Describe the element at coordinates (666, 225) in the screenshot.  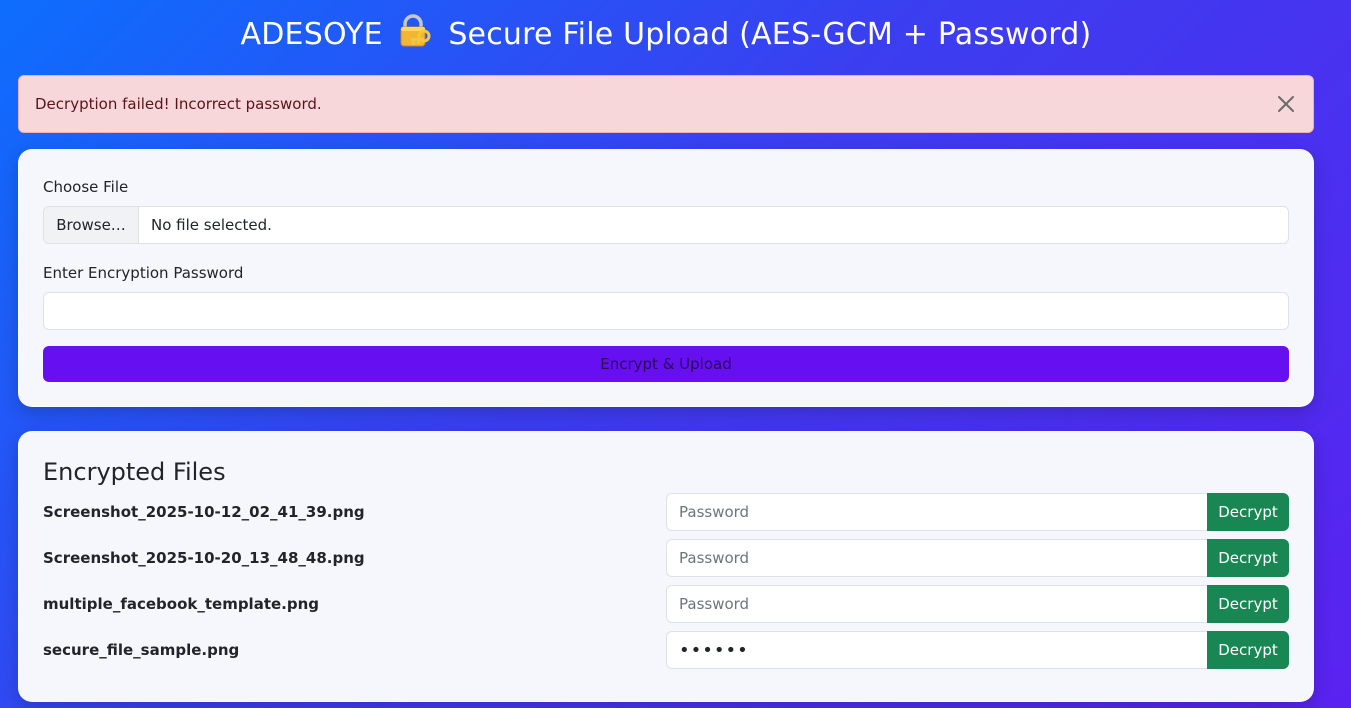
I see `file-input: Browse… No file selected.` at that location.